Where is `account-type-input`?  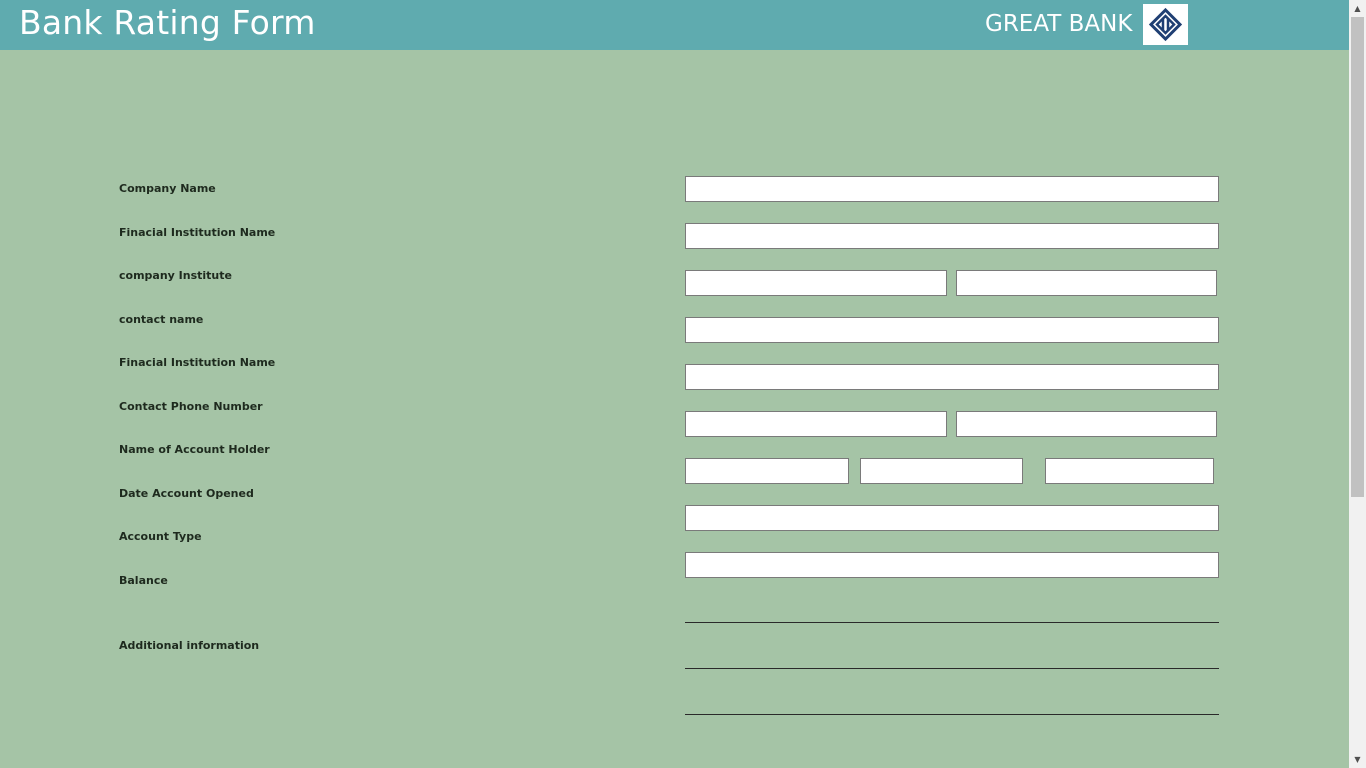 account-type-input is located at coordinates (952, 565).